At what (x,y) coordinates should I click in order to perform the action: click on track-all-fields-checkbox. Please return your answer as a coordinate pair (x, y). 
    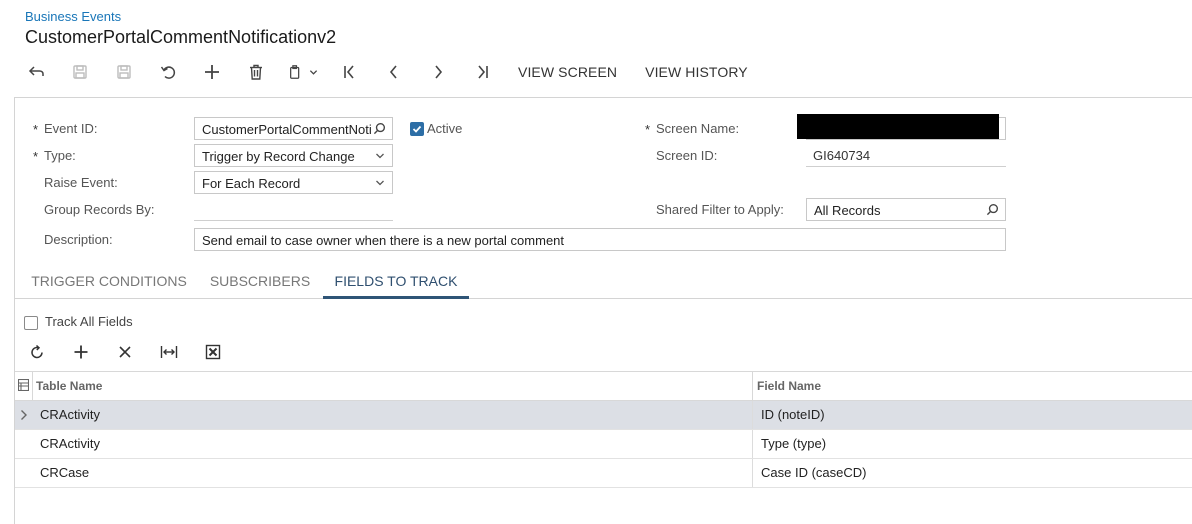
    Looking at the image, I should click on (31, 323).